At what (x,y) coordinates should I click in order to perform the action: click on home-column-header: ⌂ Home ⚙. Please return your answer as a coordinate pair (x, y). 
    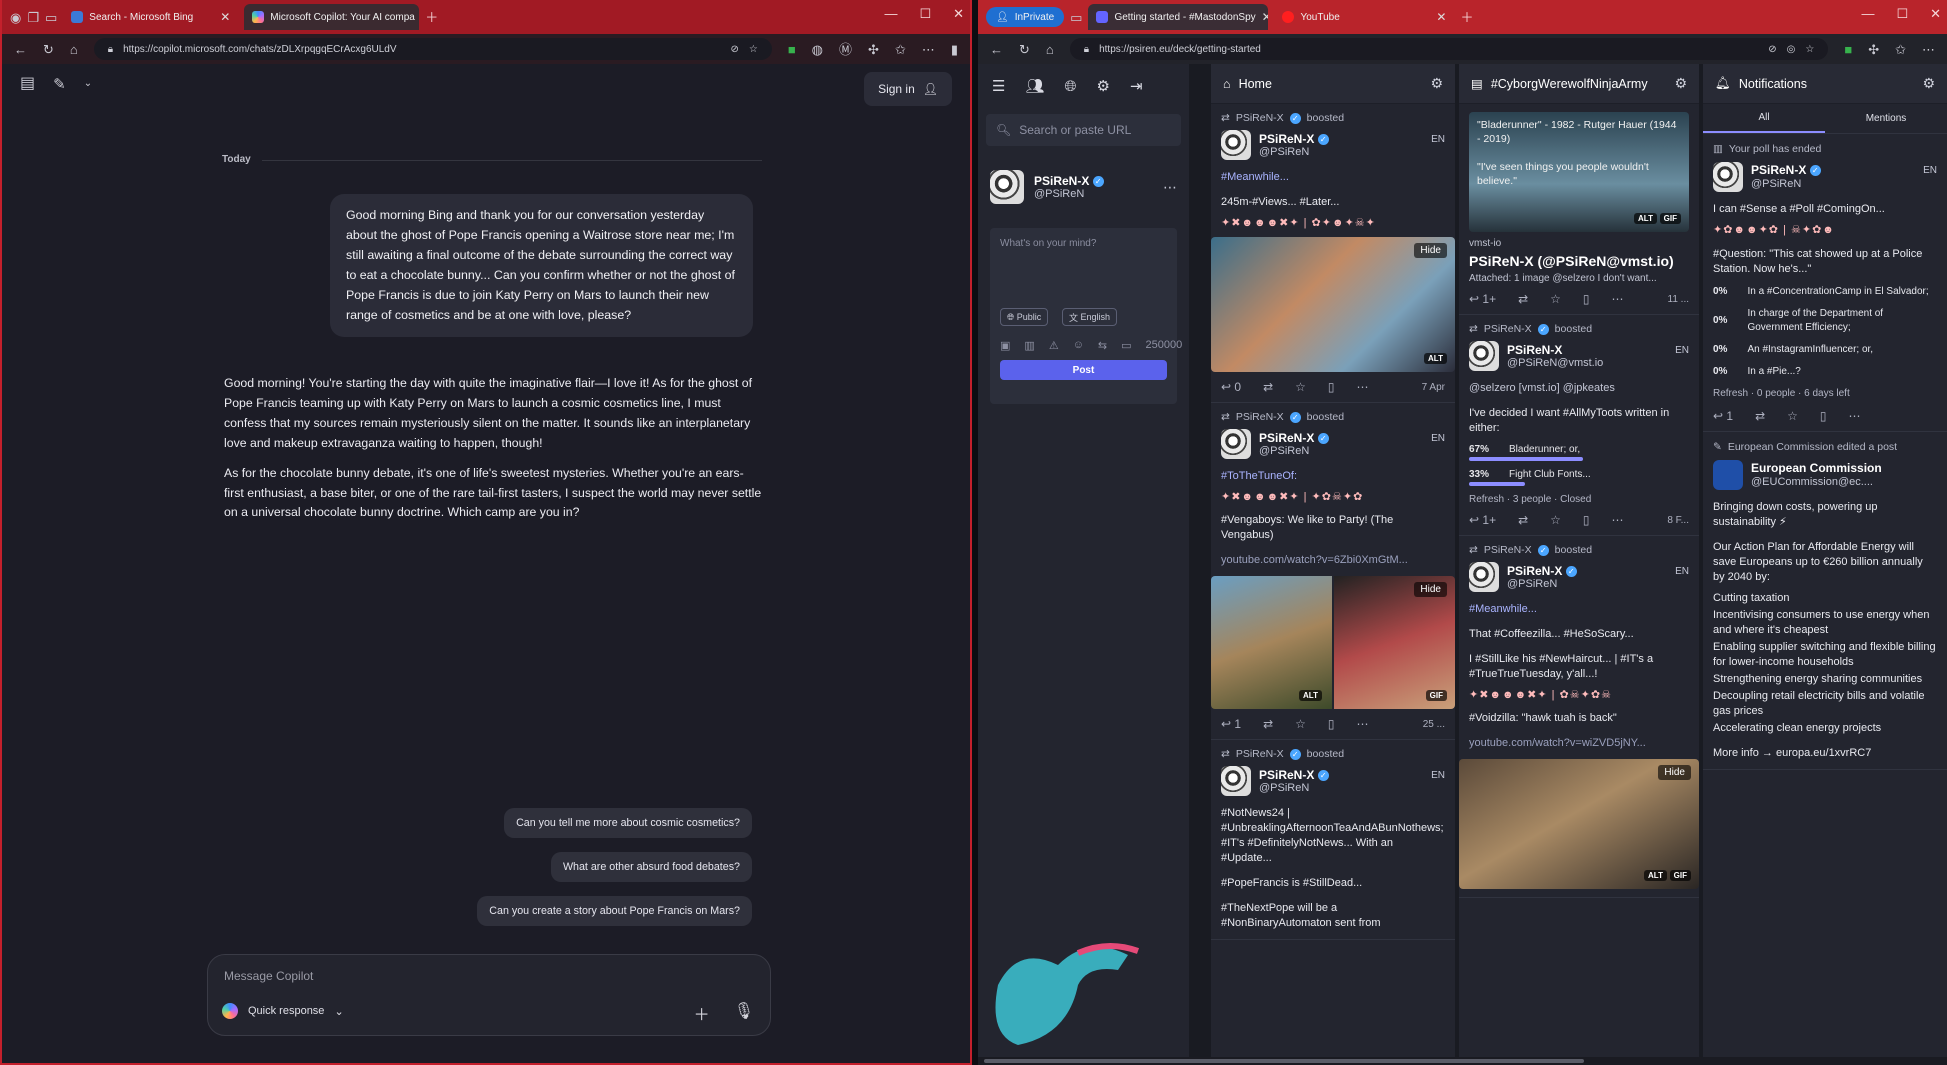
    Looking at the image, I should click on (1333, 84).